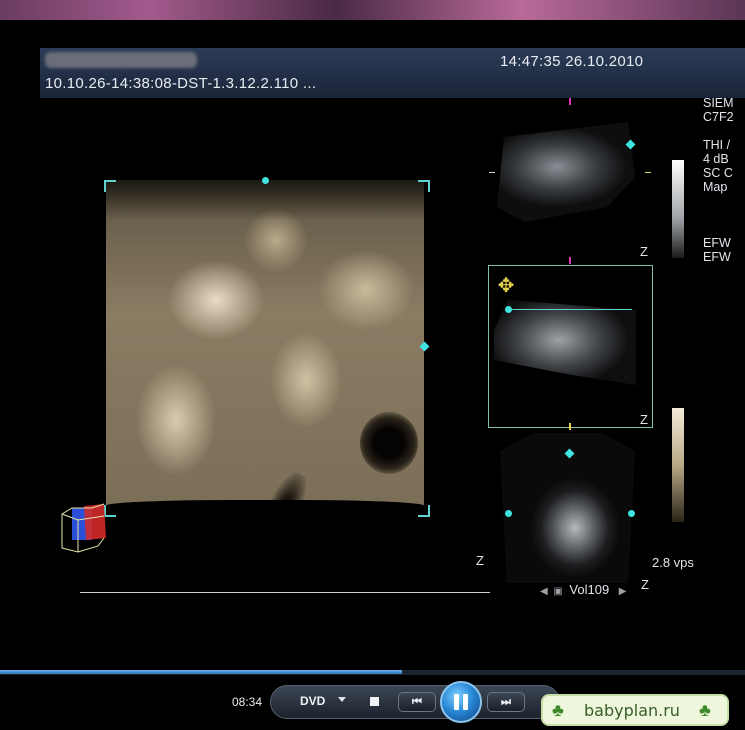 The width and height of the screenshot is (745, 730). What do you see at coordinates (506, 286) in the screenshot?
I see `move-crosshair-icon: ✥` at bounding box center [506, 286].